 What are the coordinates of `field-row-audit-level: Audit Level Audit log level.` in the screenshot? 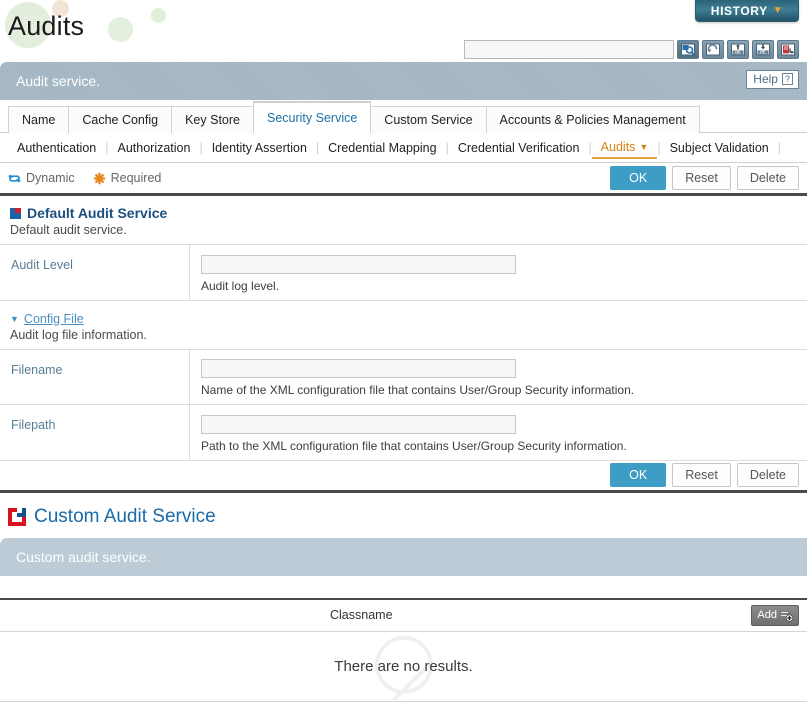 It's located at (403, 273).